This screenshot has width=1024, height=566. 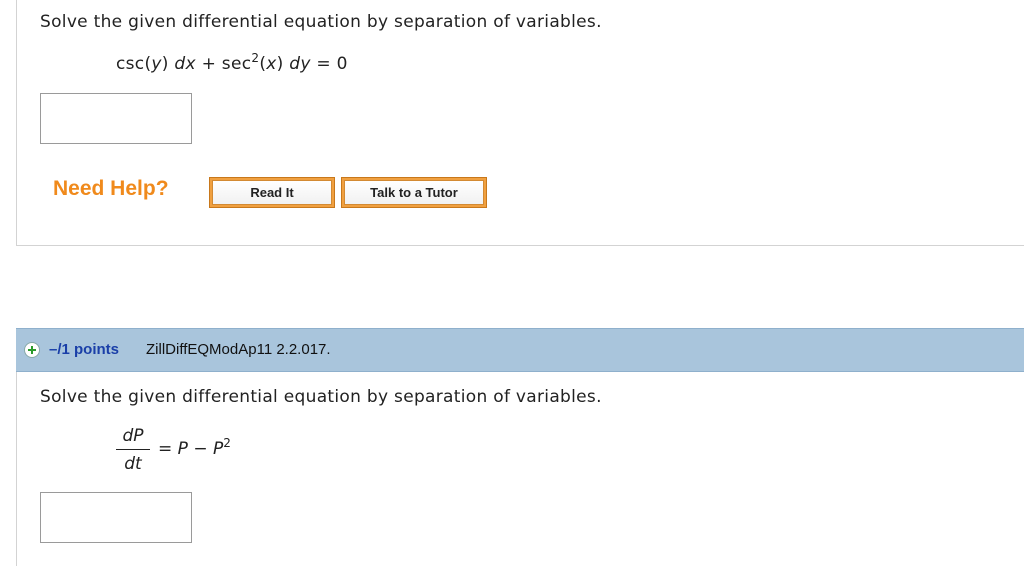 What do you see at coordinates (116, 517) in the screenshot?
I see `question-2-answer-input` at bounding box center [116, 517].